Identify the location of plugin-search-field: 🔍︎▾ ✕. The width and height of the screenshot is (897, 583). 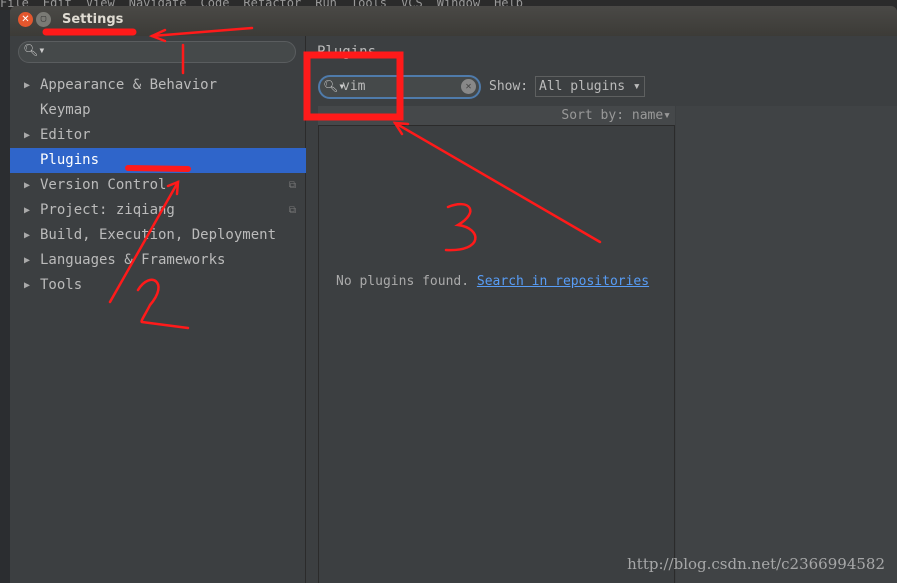
(399, 87).